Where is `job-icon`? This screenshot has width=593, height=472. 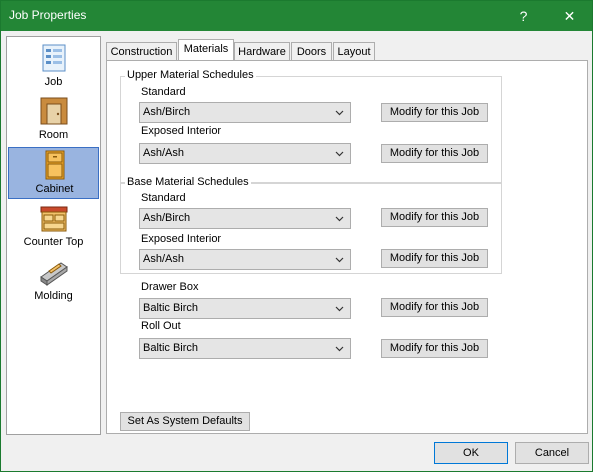
job-icon is located at coordinates (54, 58).